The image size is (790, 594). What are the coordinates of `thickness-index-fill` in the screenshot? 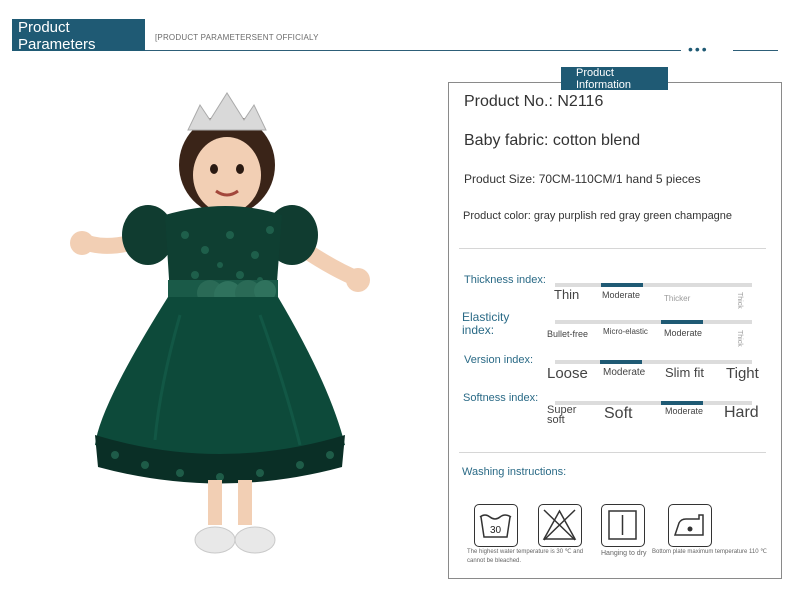 It's located at (622, 285).